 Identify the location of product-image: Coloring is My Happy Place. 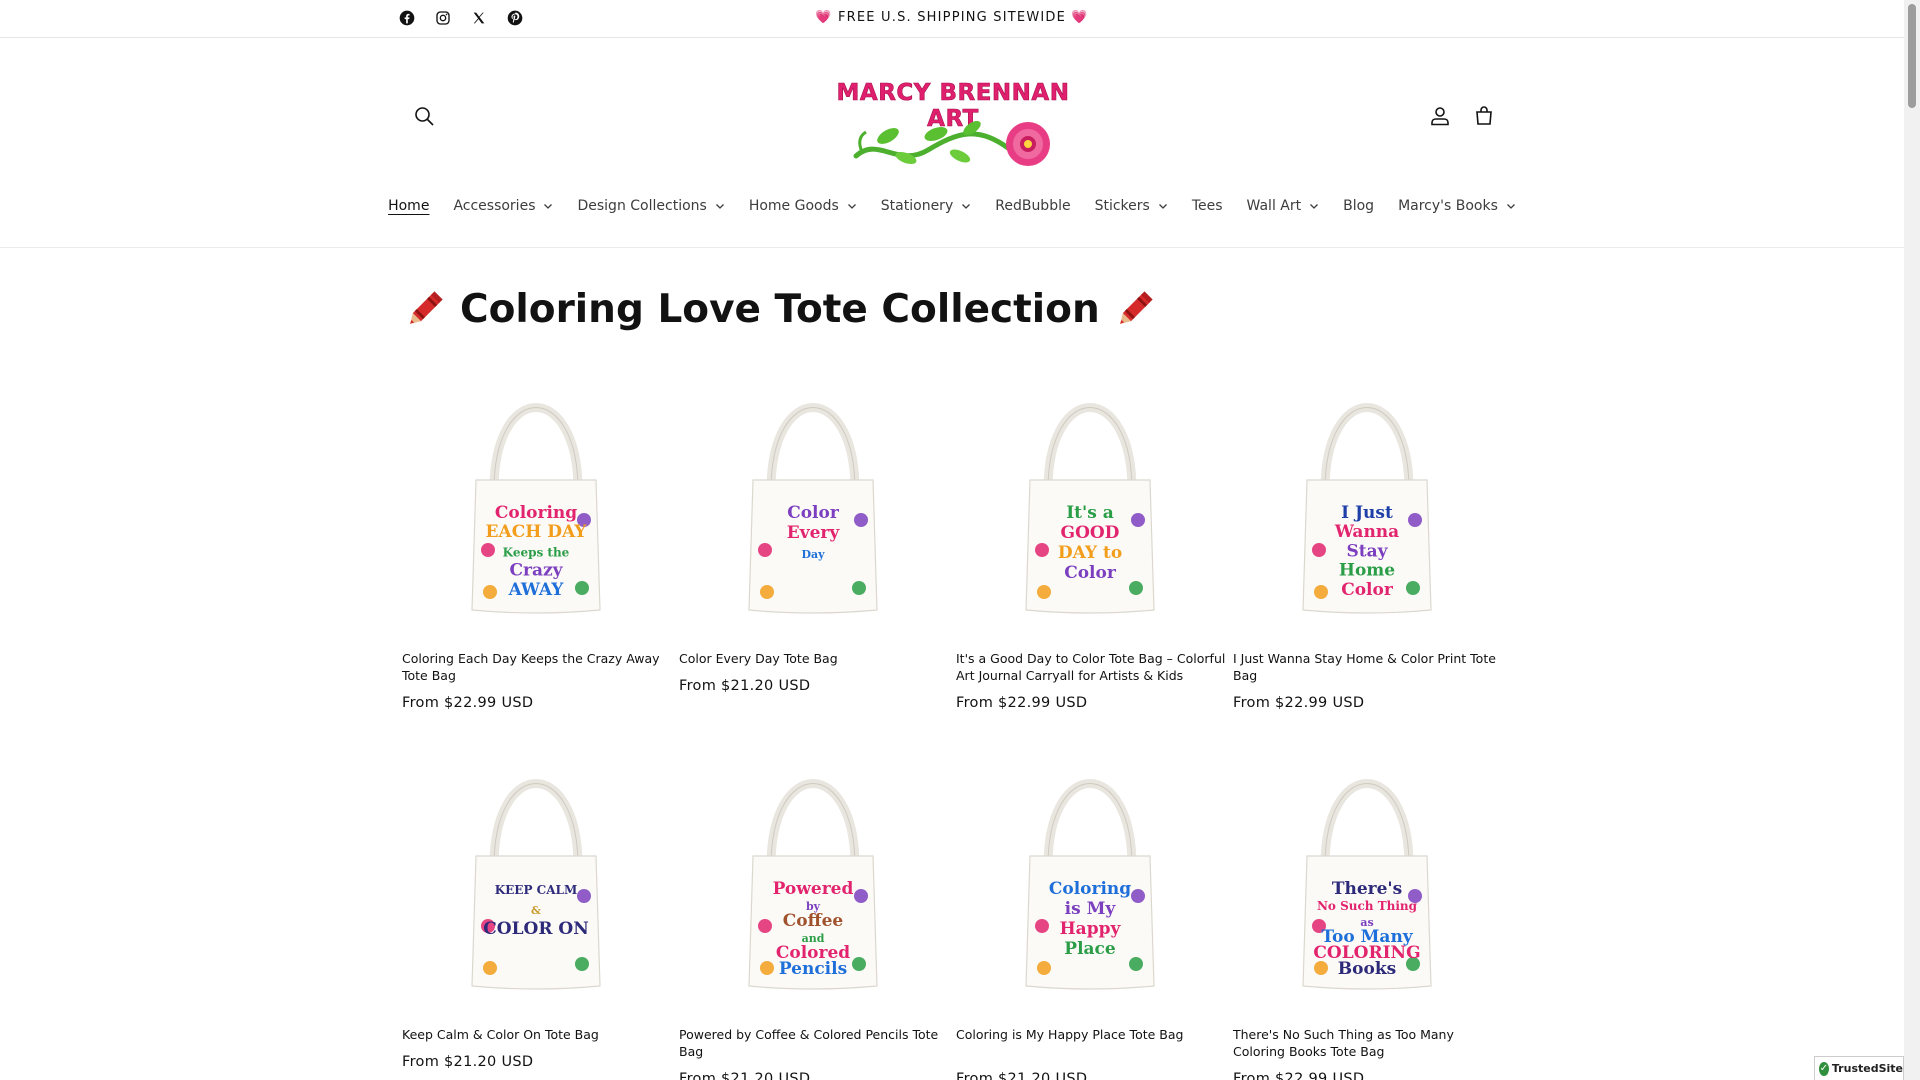
(1090, 880).